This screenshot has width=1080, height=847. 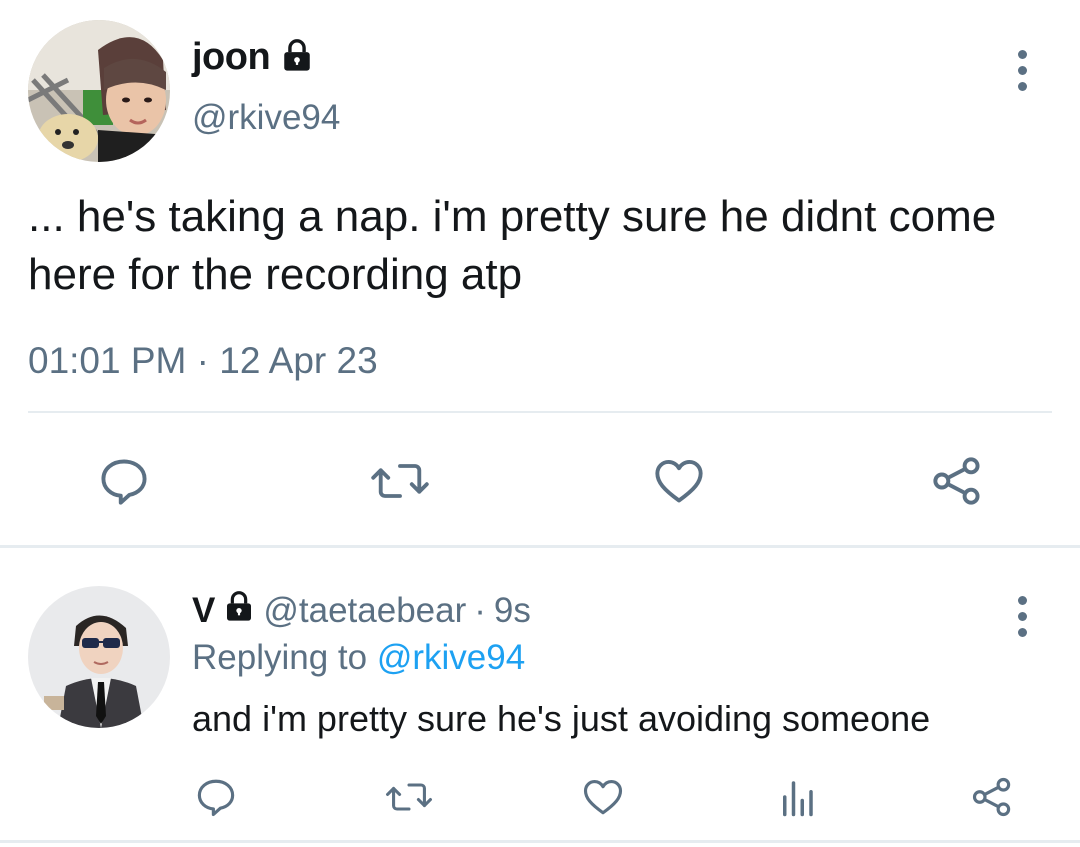 I want to click on replying-to-line: Replying to @rkive94, so click(x=358, y=658).